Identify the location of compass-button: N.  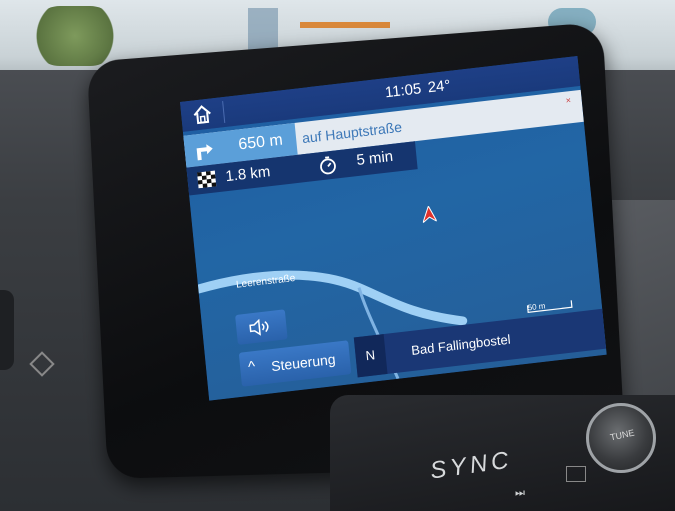
(371, 355).